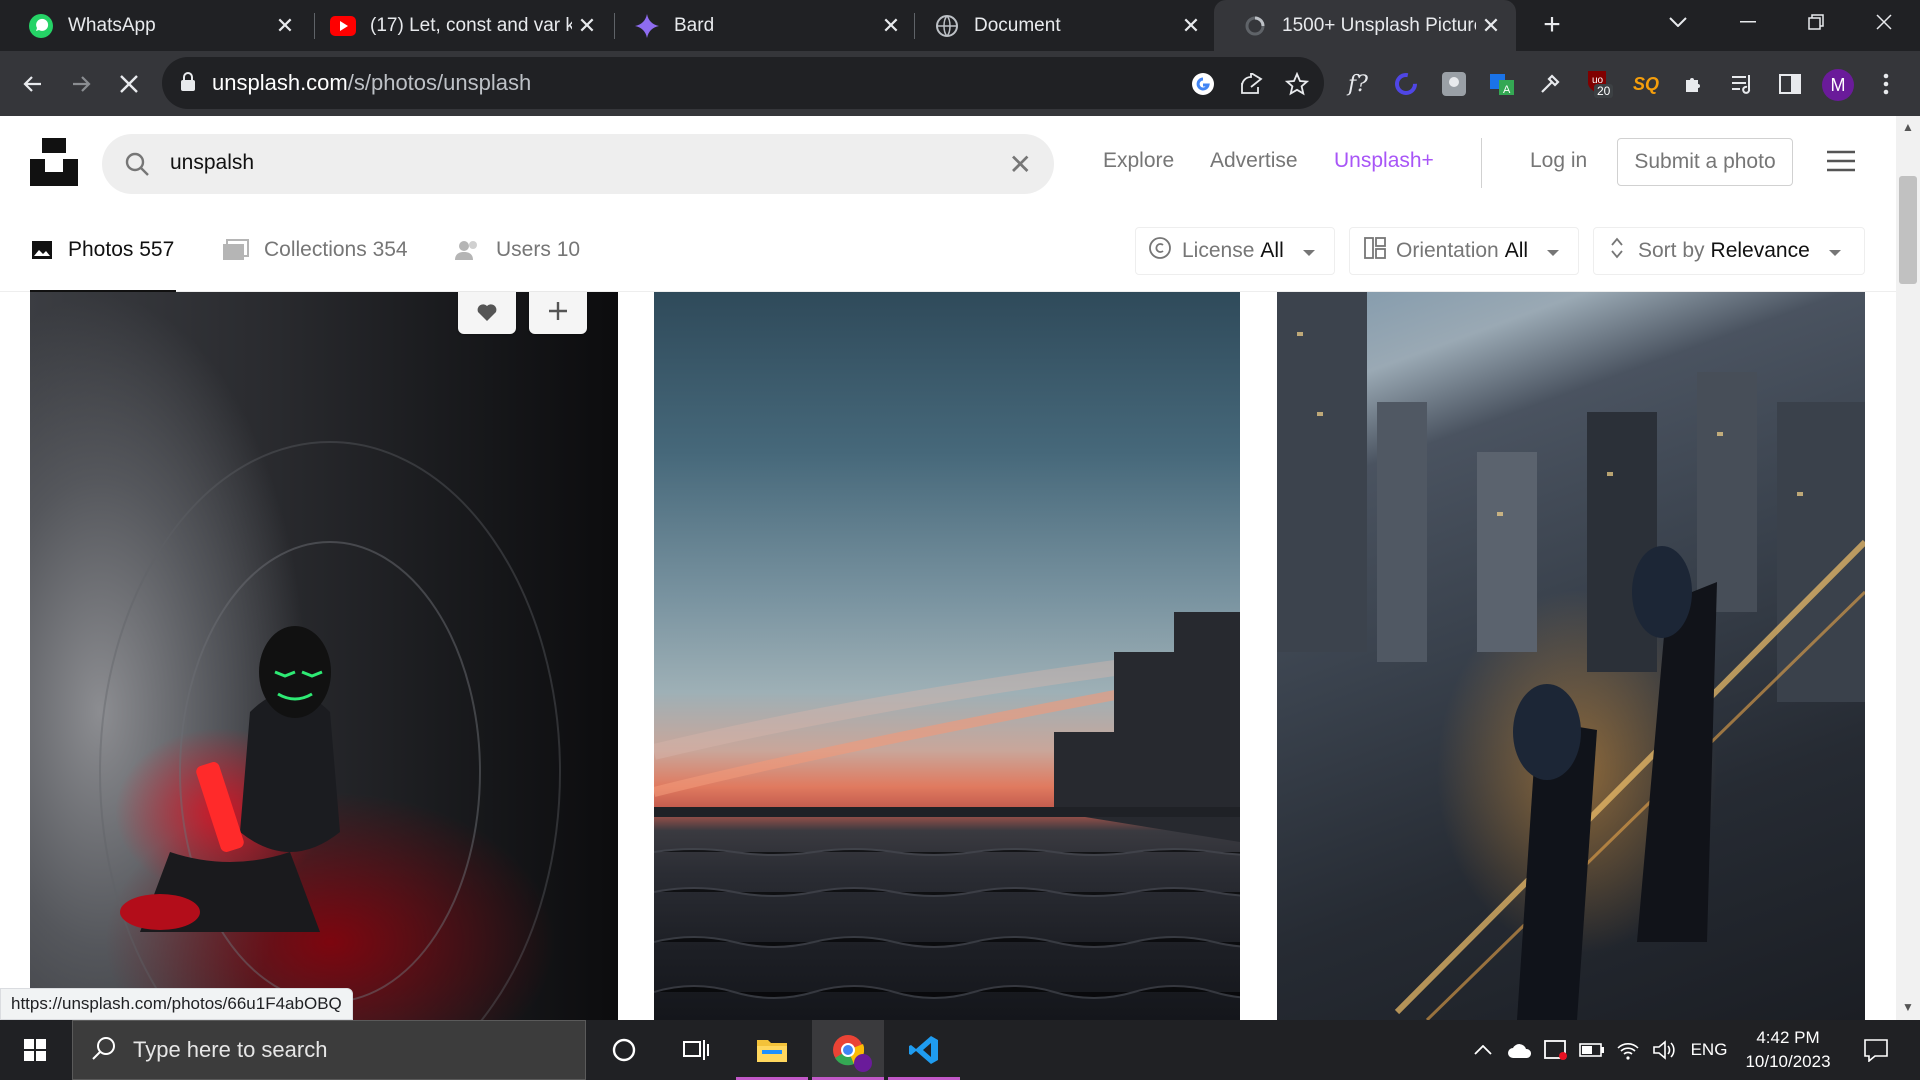  I want to click on task-view-icon, so click(696, 1050).